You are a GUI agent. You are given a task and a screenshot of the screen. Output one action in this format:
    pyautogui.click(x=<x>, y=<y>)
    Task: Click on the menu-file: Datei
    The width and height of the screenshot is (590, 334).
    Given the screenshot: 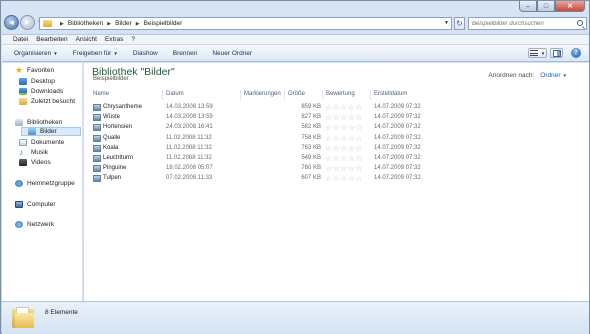 What is the action you would take?
    pyautogui.click(x=20, y=39)
    